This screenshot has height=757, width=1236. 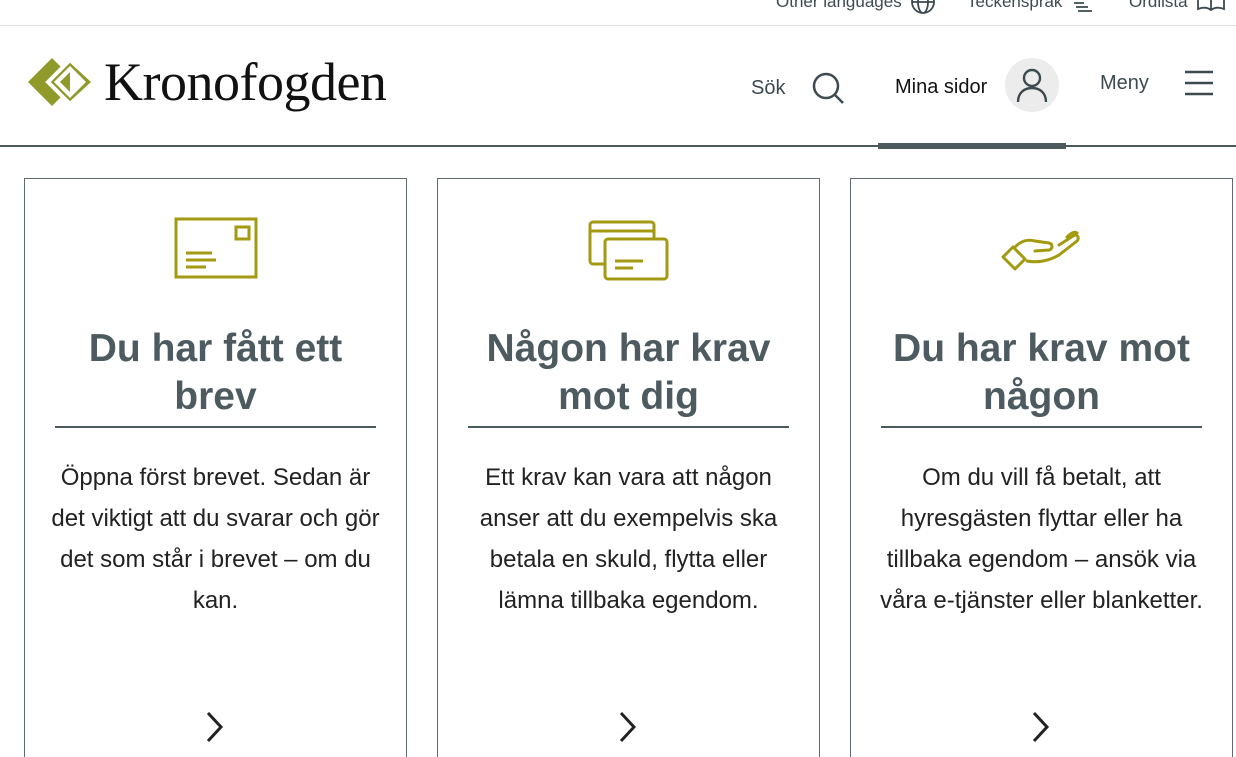 I want to click on logo-text: Kronofogden, so click(x=245, y=82).